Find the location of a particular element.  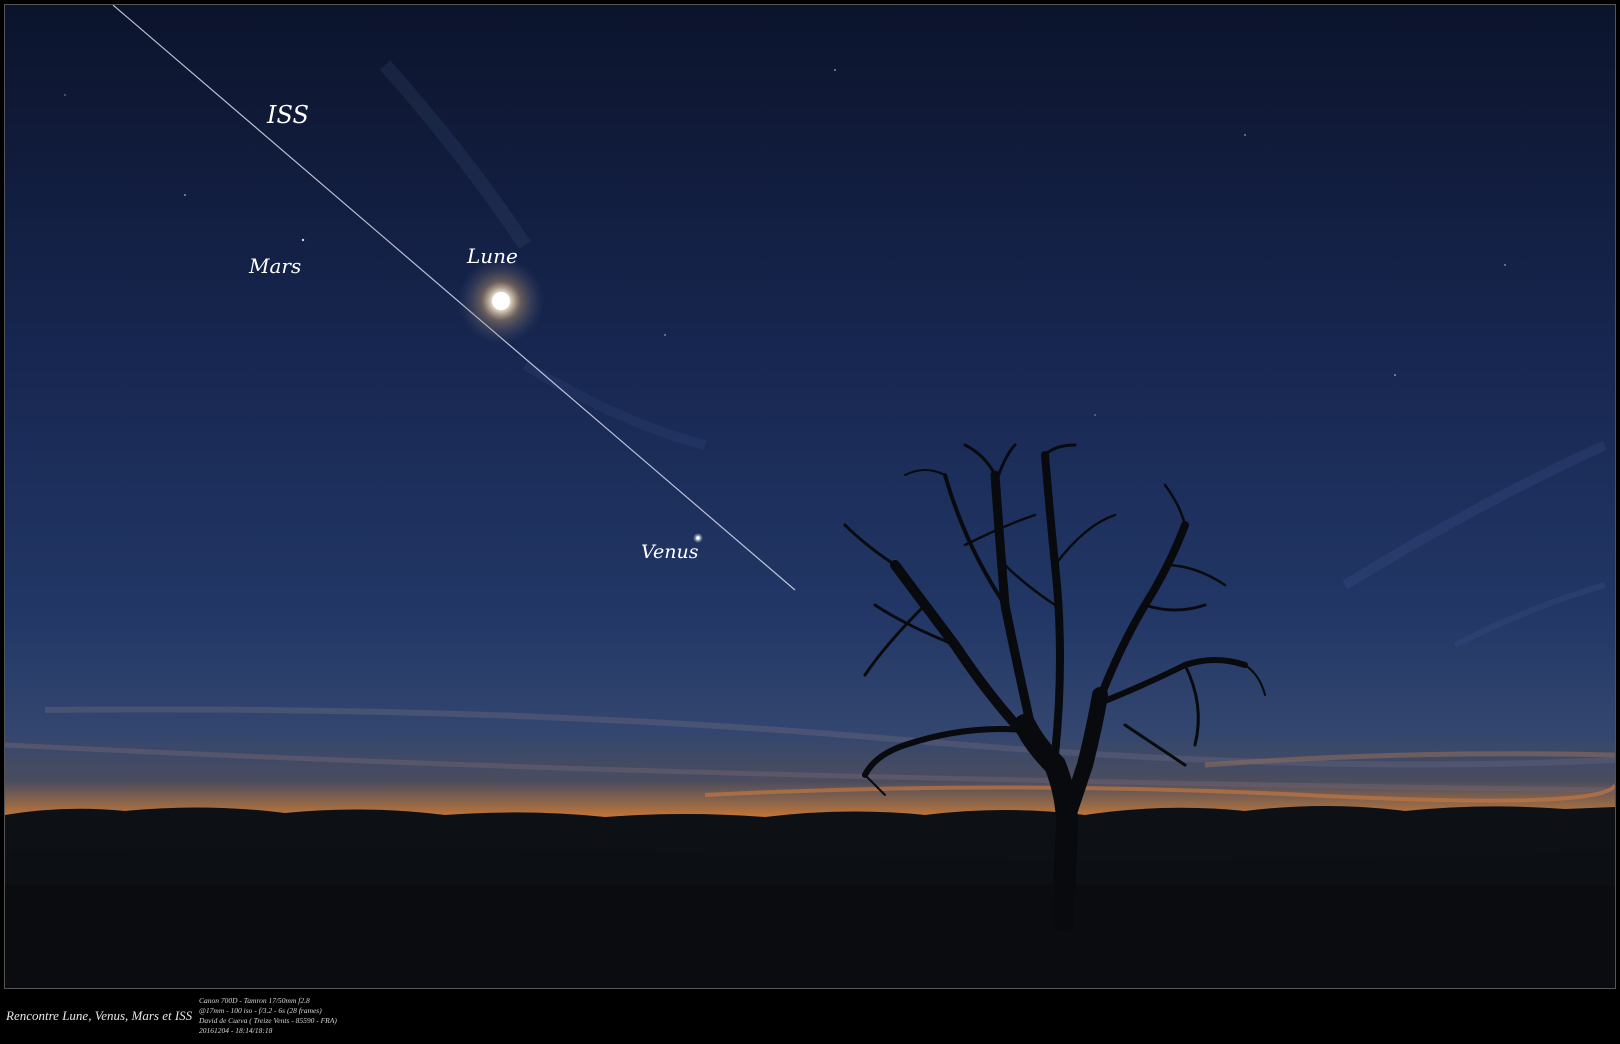

label-venus: Venus is located at coordinates (670, 552).